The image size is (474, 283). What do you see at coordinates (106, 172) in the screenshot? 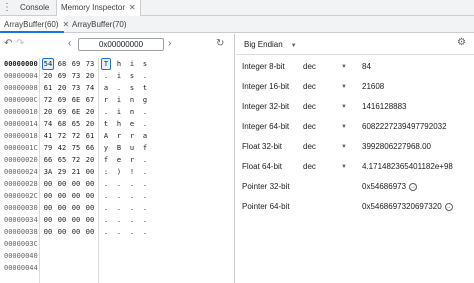
I see `ascii-cell: :` at bounding box center [106, 172].